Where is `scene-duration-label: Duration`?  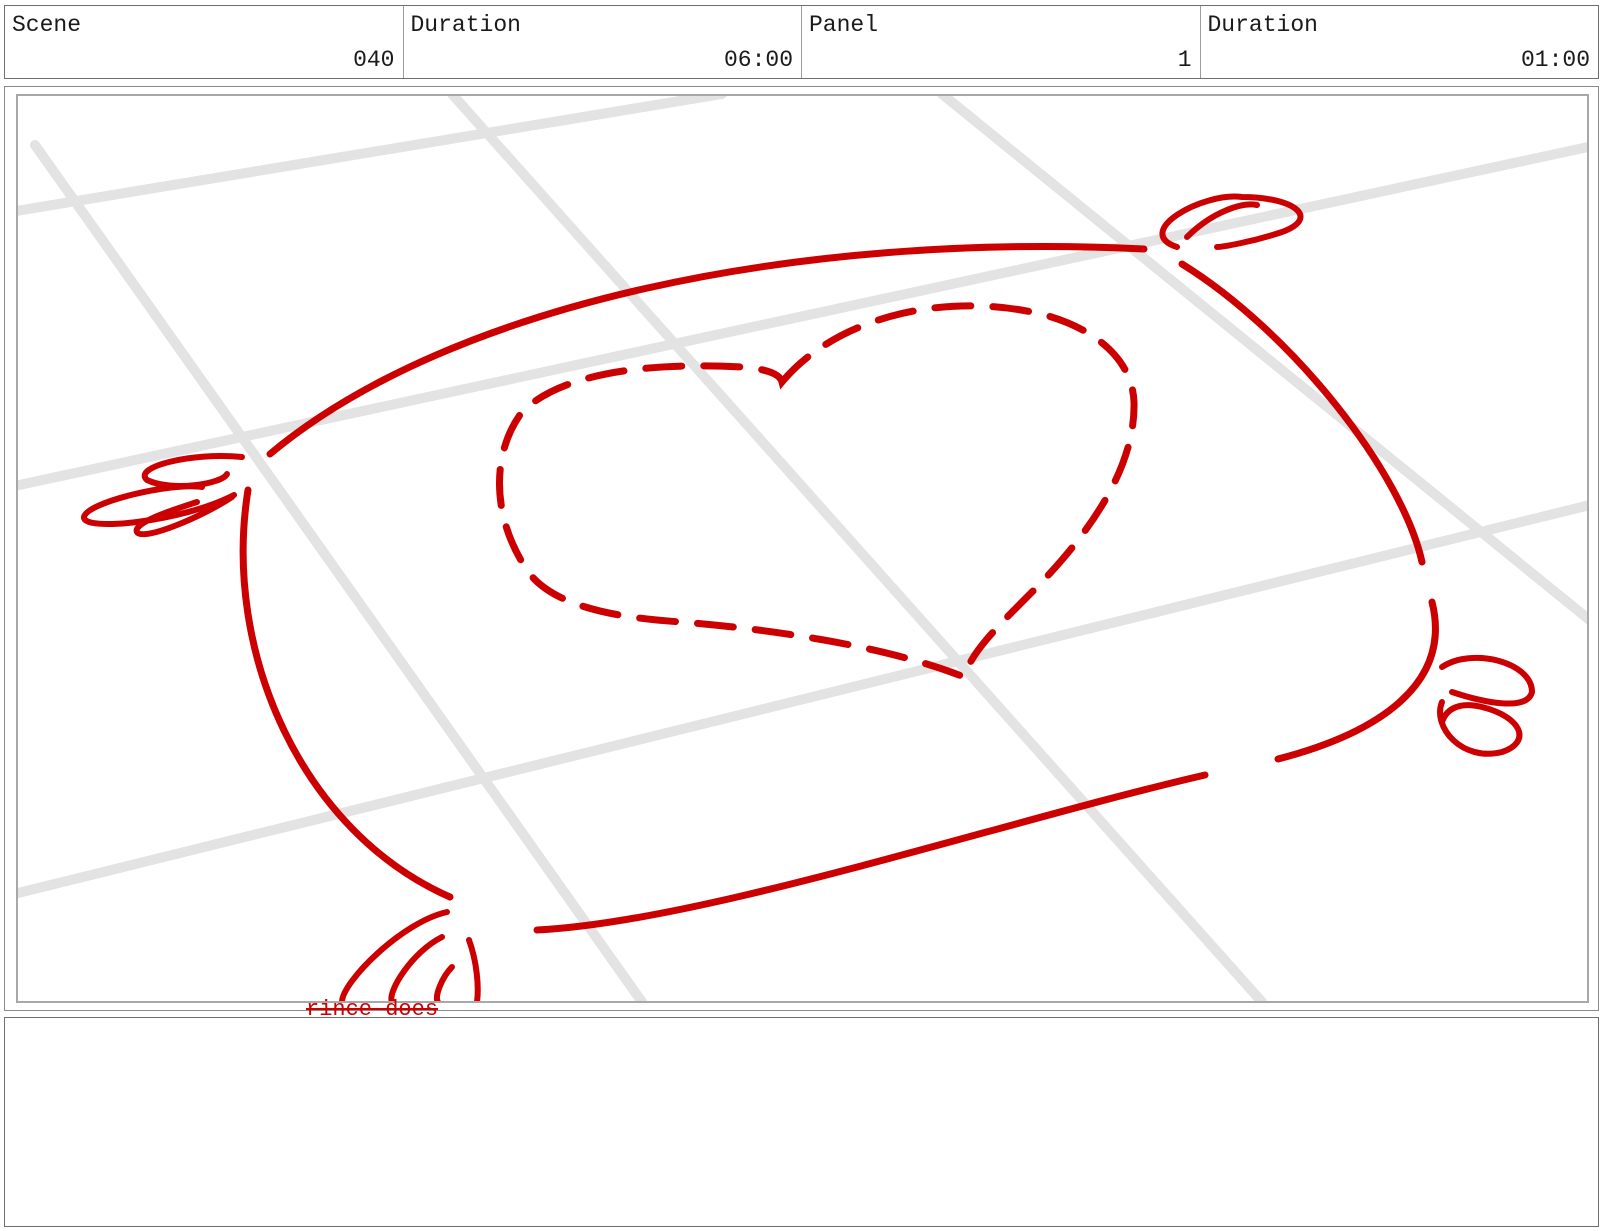 scene-duration-label: Duration is located at coordinates (465, 25).